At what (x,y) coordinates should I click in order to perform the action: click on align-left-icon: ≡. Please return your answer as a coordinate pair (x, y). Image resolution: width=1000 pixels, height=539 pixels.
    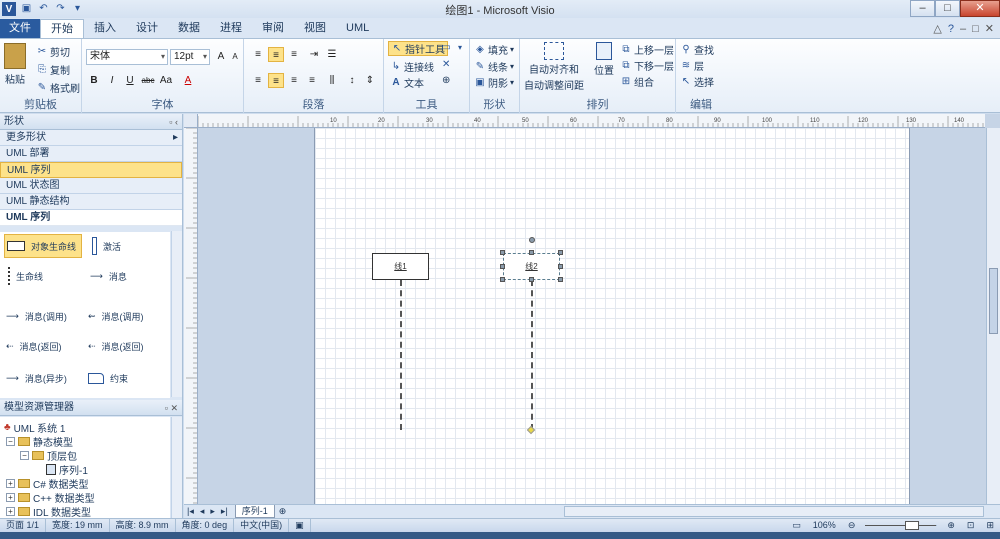
    Looking at the image, I should click on (258, 80).